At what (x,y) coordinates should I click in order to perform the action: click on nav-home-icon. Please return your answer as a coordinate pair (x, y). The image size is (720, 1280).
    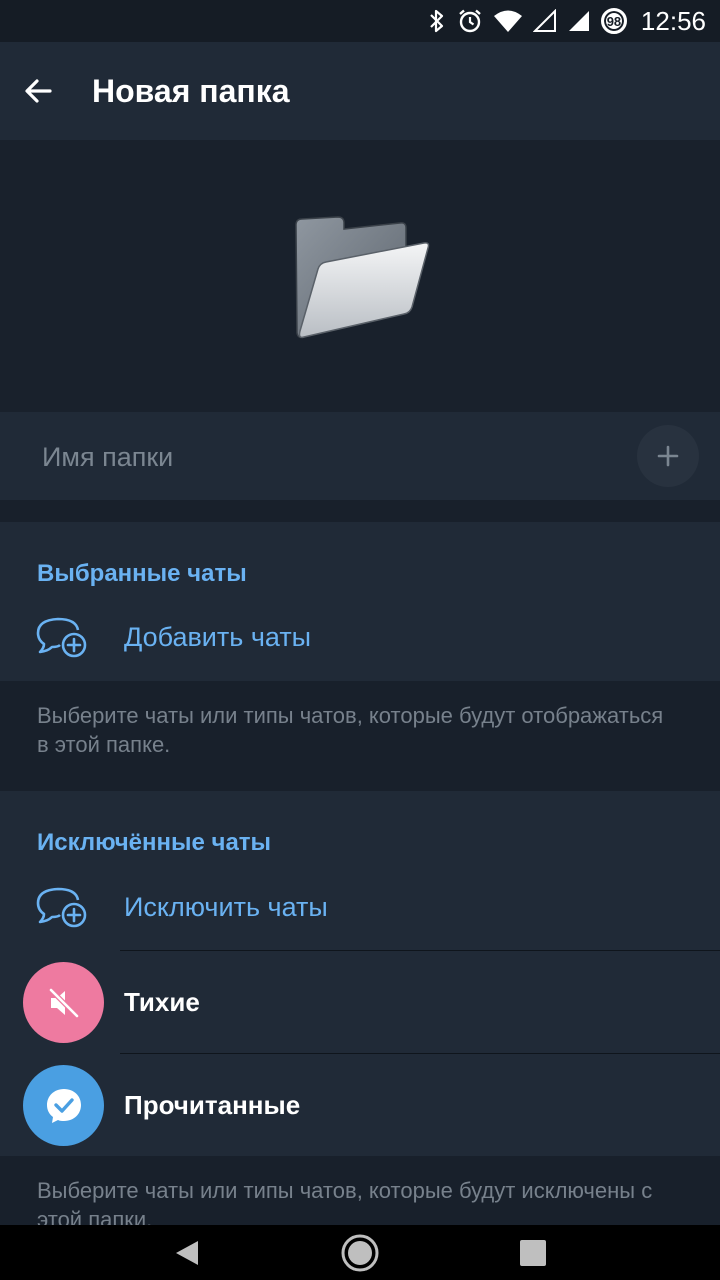
    Looking at the image, I should click on (360, 1252).